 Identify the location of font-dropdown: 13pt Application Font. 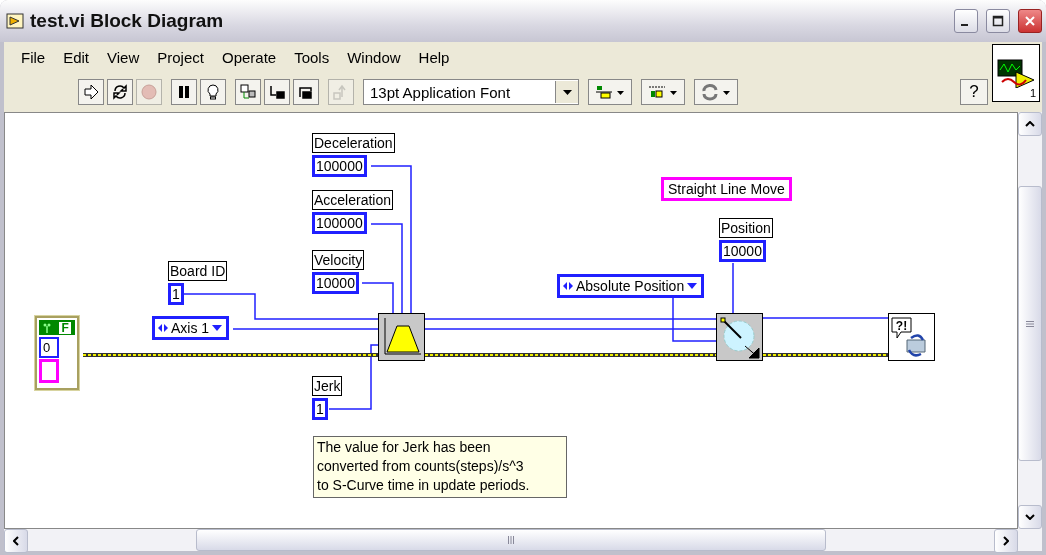
(471, 92).